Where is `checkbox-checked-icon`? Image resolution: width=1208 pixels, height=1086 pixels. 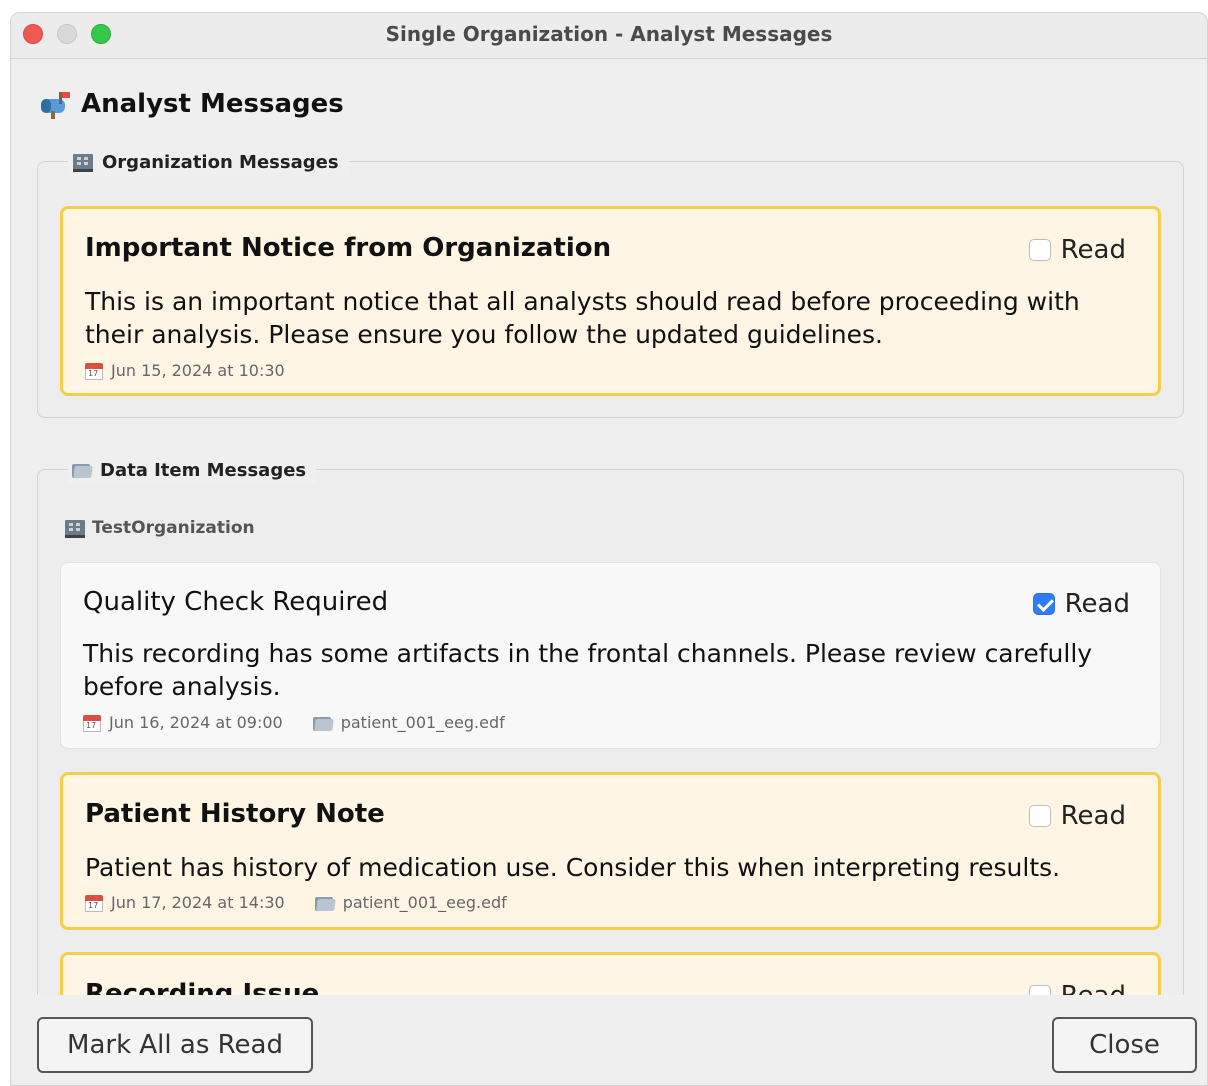 checkbox-checked-icon is located at coordinates (1043, 604).